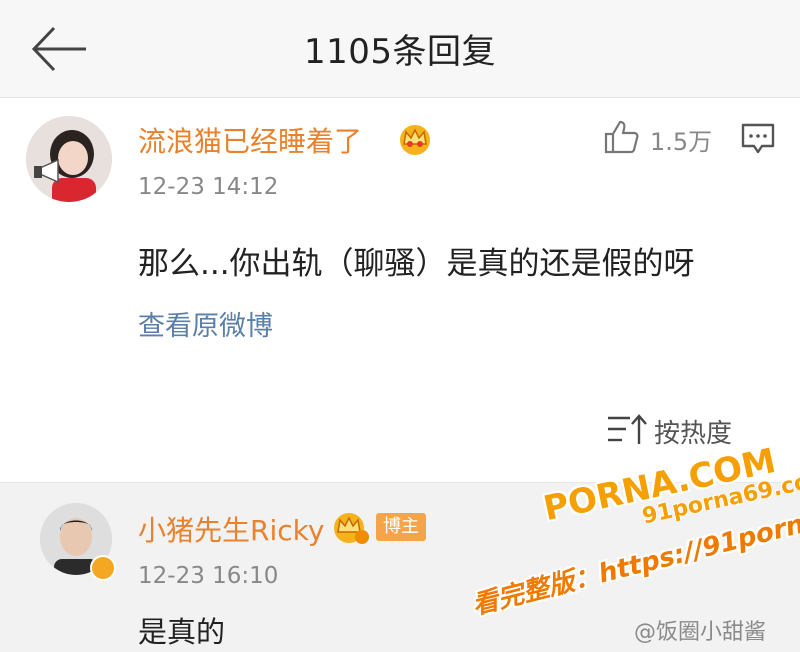 The image size is (800, 652). Describe the element at coordinates (231, 529) in the screenshot. I see `reply-username: 小猪先生Ricky` at that location.